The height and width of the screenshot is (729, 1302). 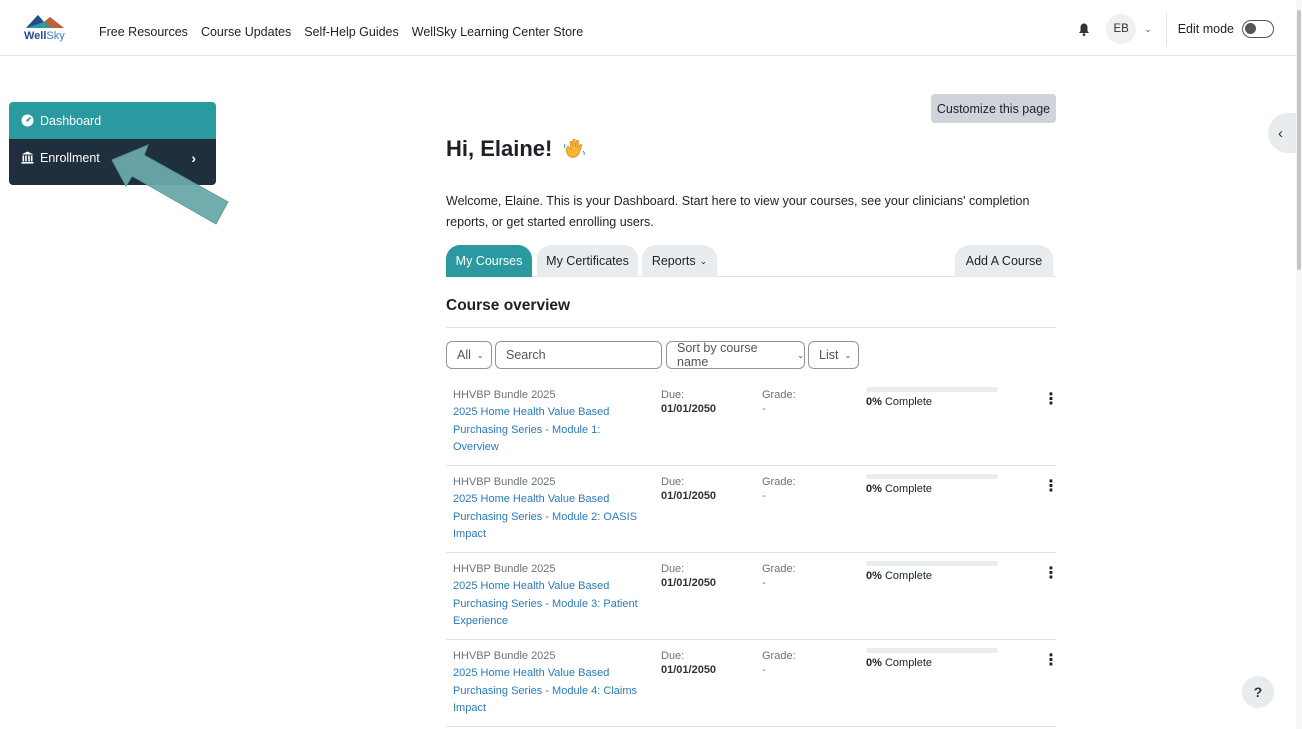 What do you see at coordinates (1258, 692) in the screenshot?
I see `help-button: ?` at bounding box center [1258, 692].